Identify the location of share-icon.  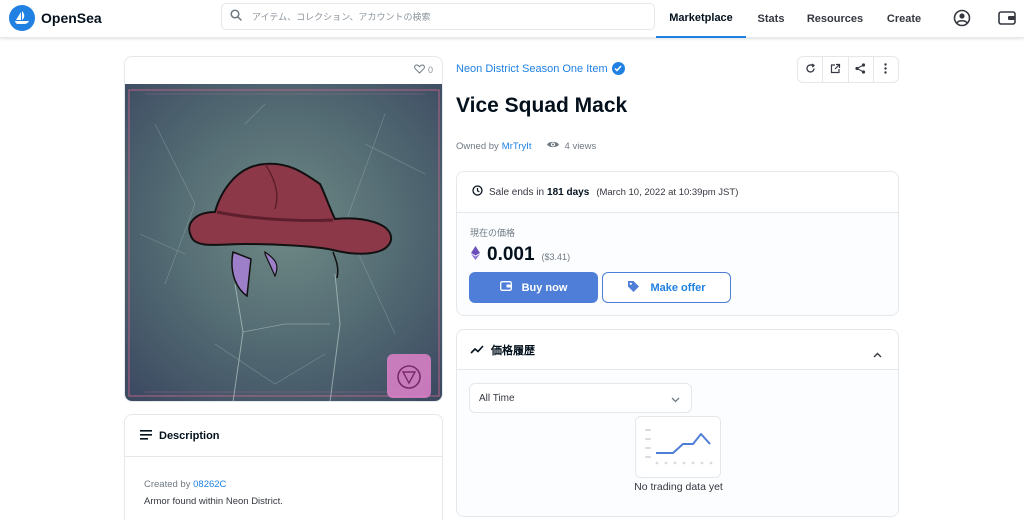
(860, 70).